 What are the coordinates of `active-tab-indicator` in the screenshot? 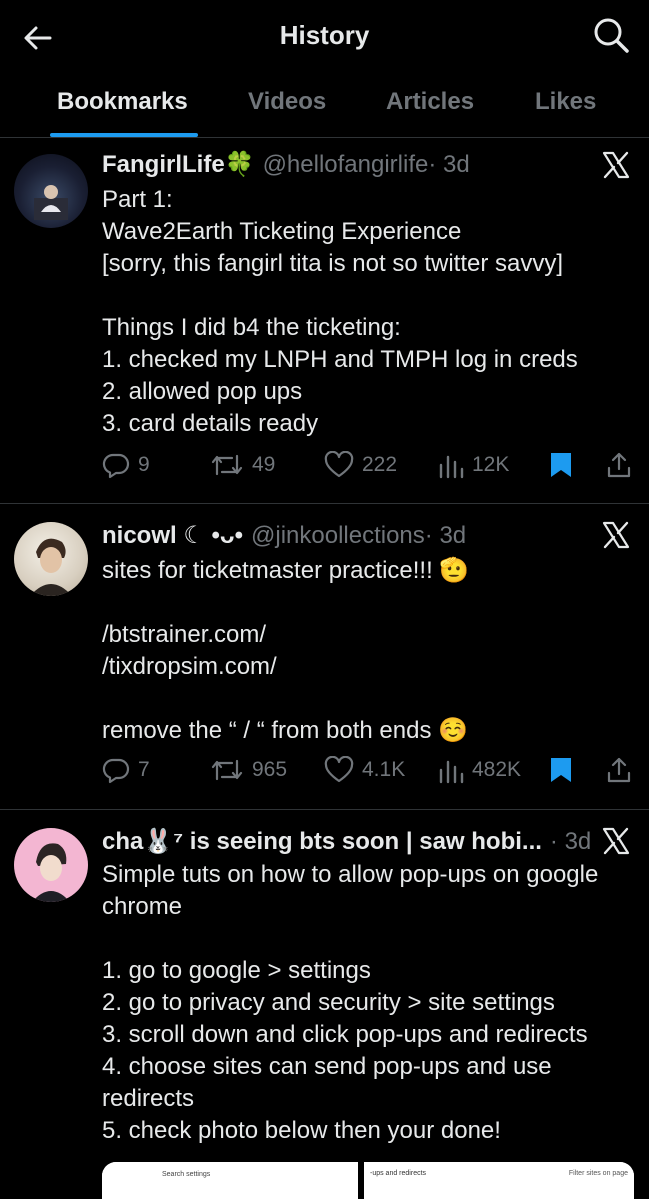 It's located at (124, 135).